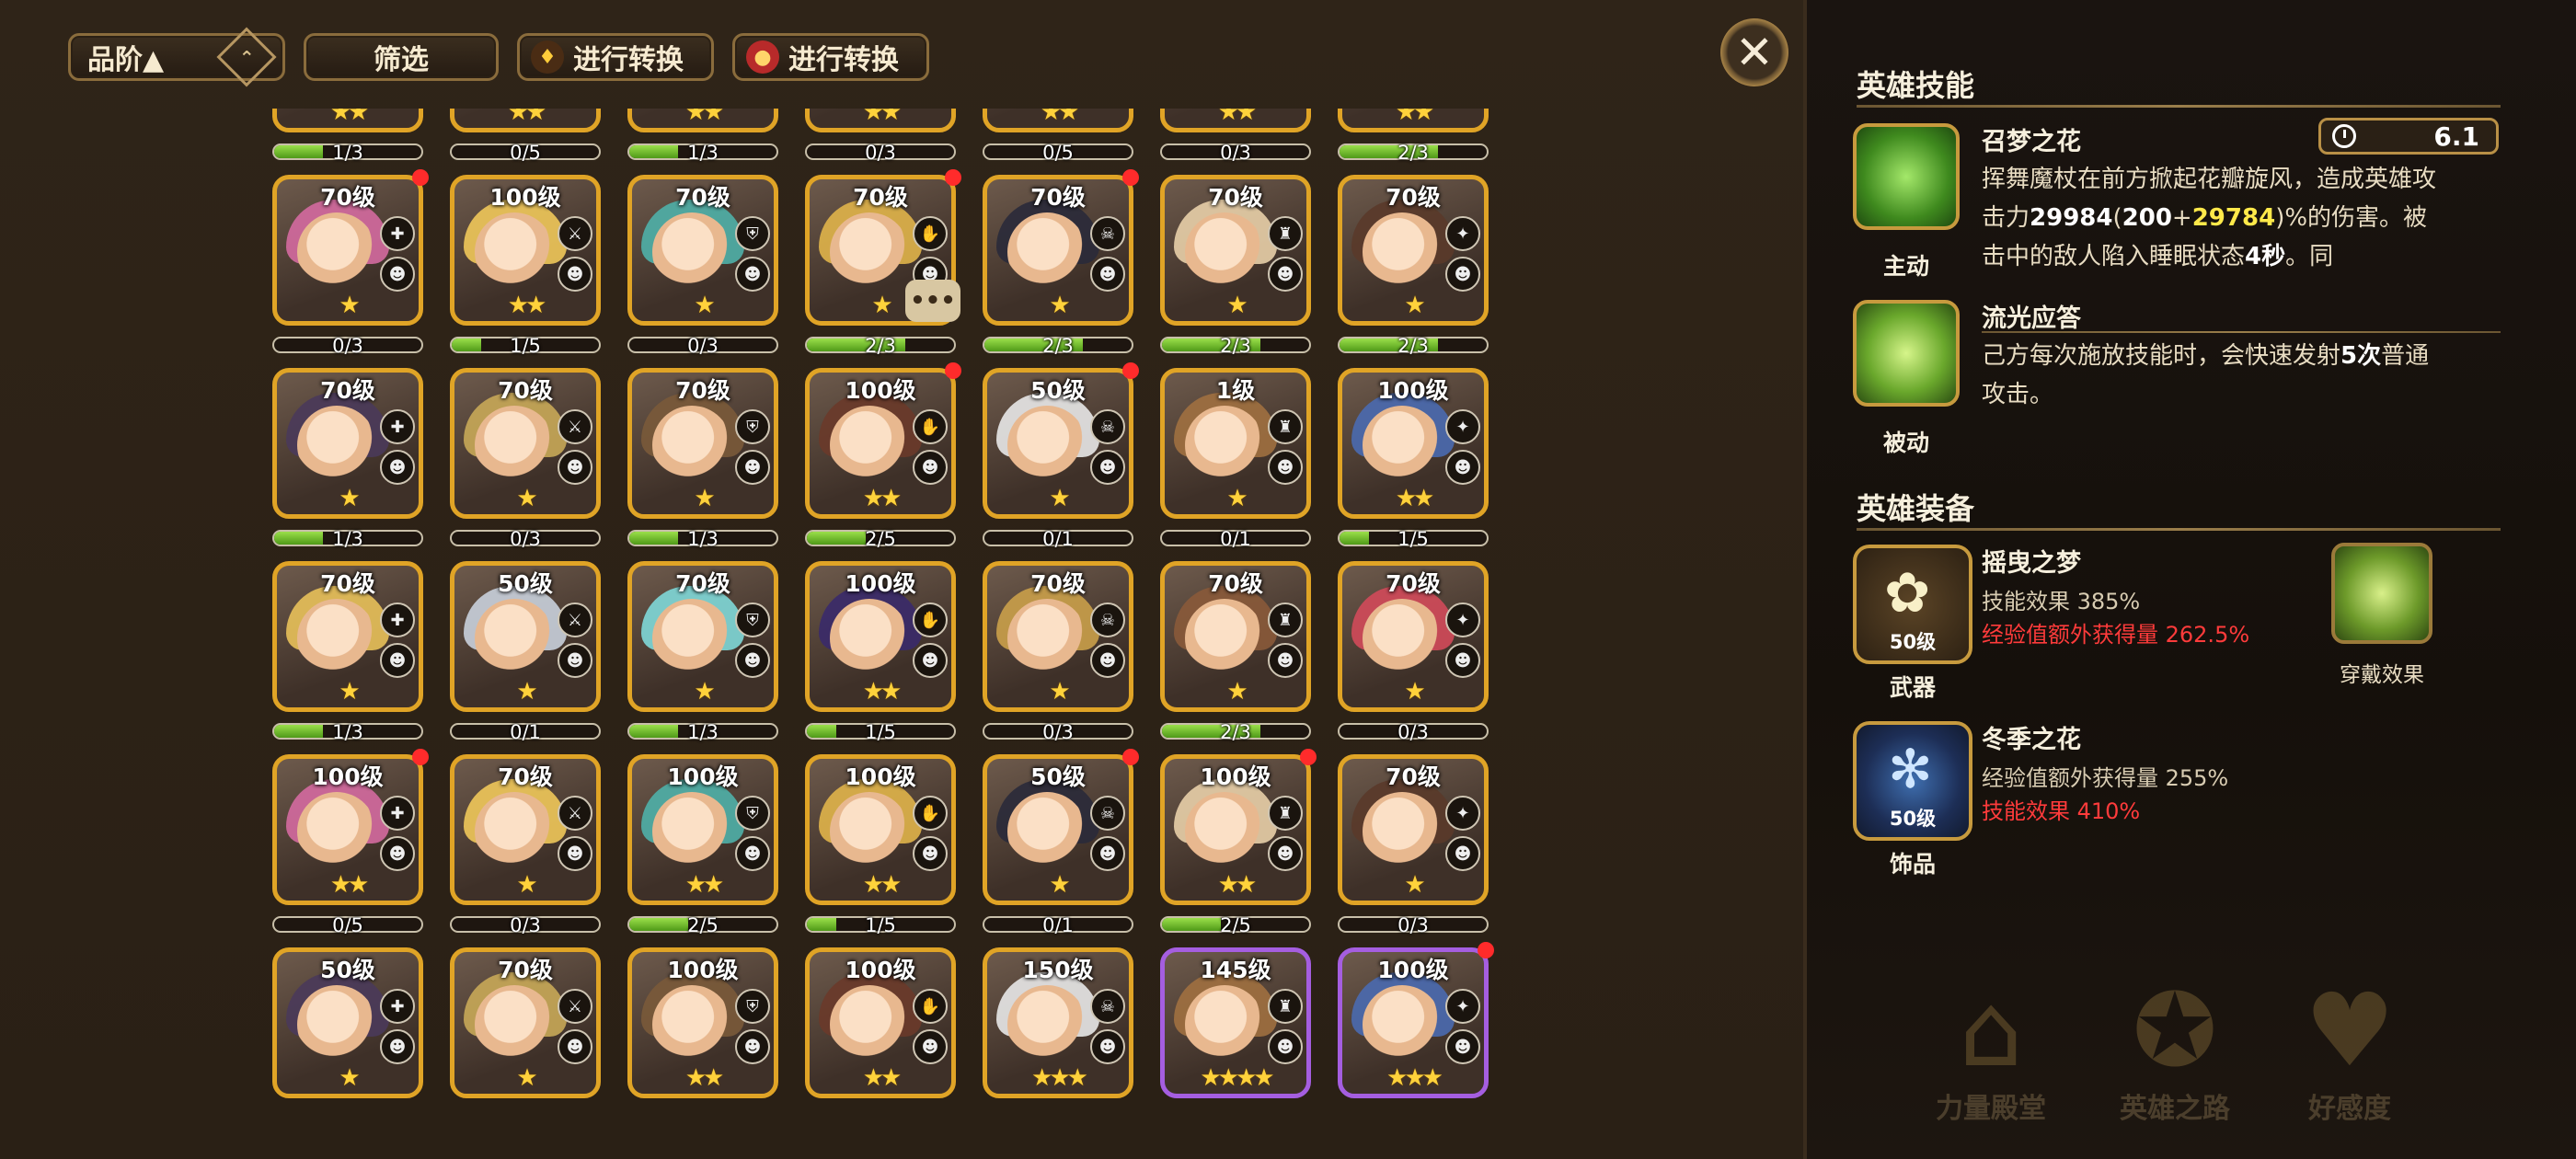  I want to click on hero-card: ✚☻★★ 1/3, so click(347, 136).